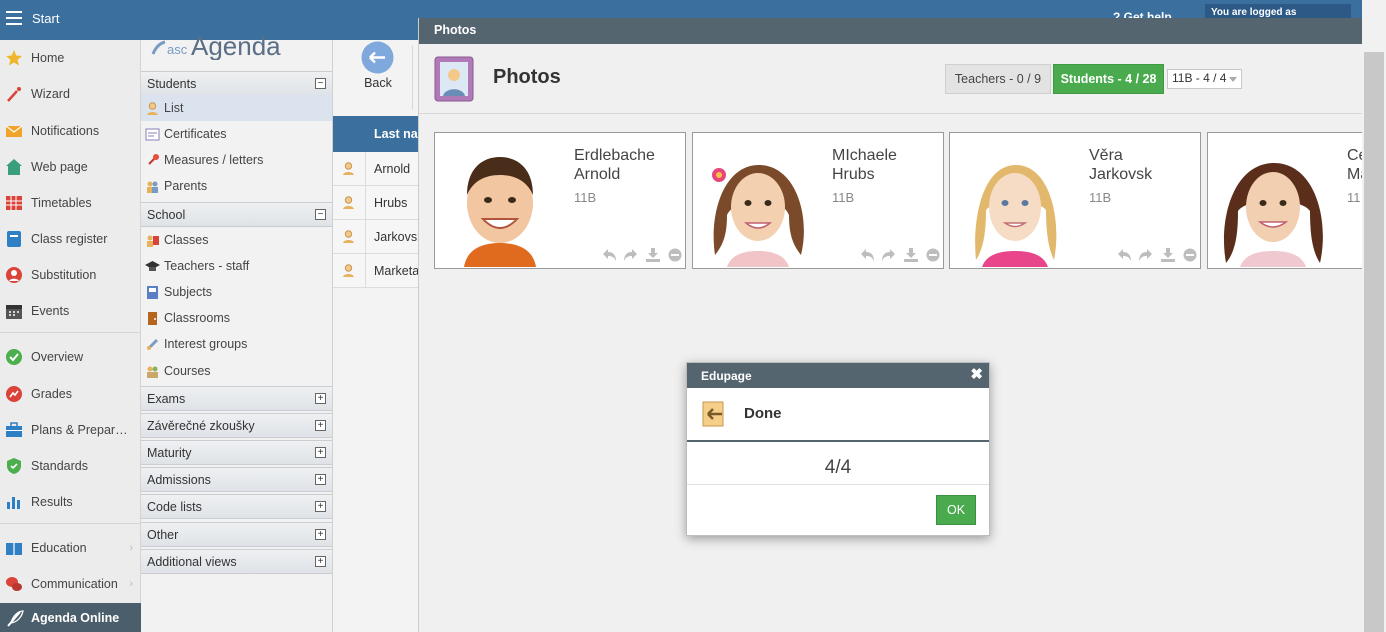  Describe the element at coordinates (14, 275) in the screenshot. I see `person-icon` at that location.